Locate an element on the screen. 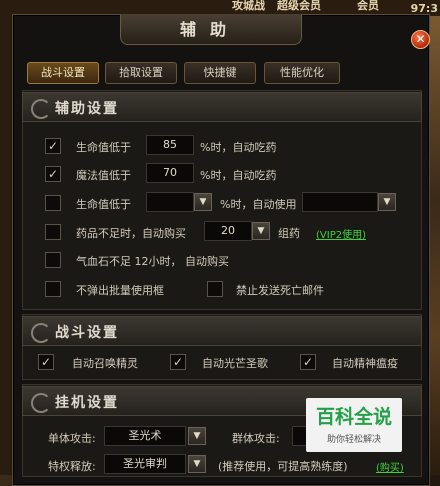 The width and height of the screenshot is (440, 486). hp-threshold-input: 85 is located at coordinates (170, 145).